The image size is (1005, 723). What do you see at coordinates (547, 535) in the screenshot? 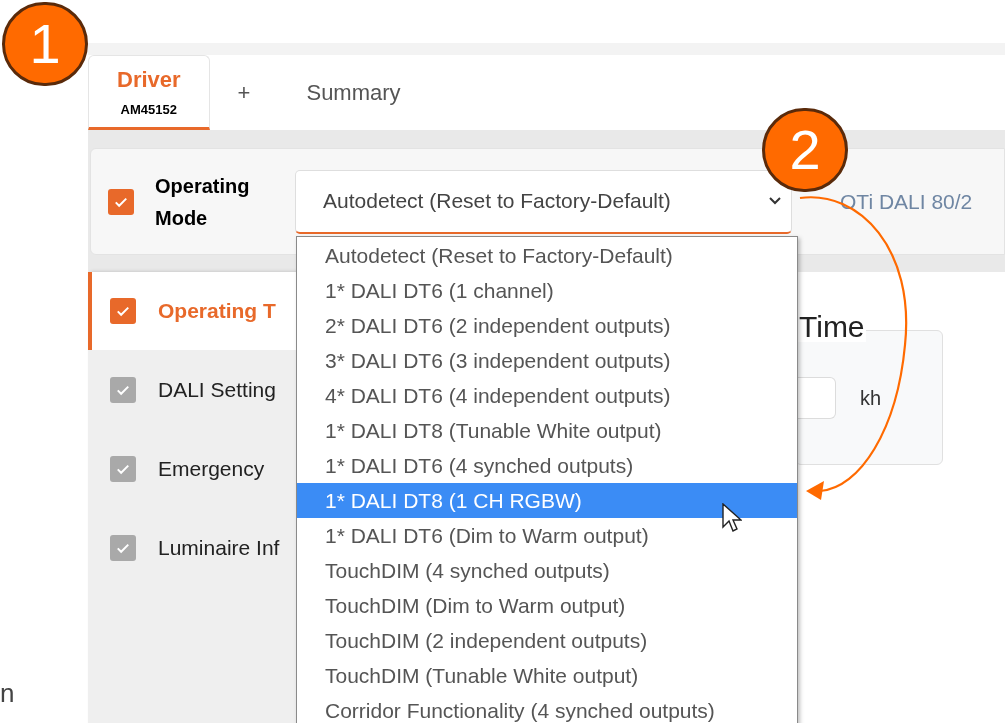
I see `dropdown-option: 1* DALI DT6 (Dim to Warm output)` at bounding box center [547, 535].